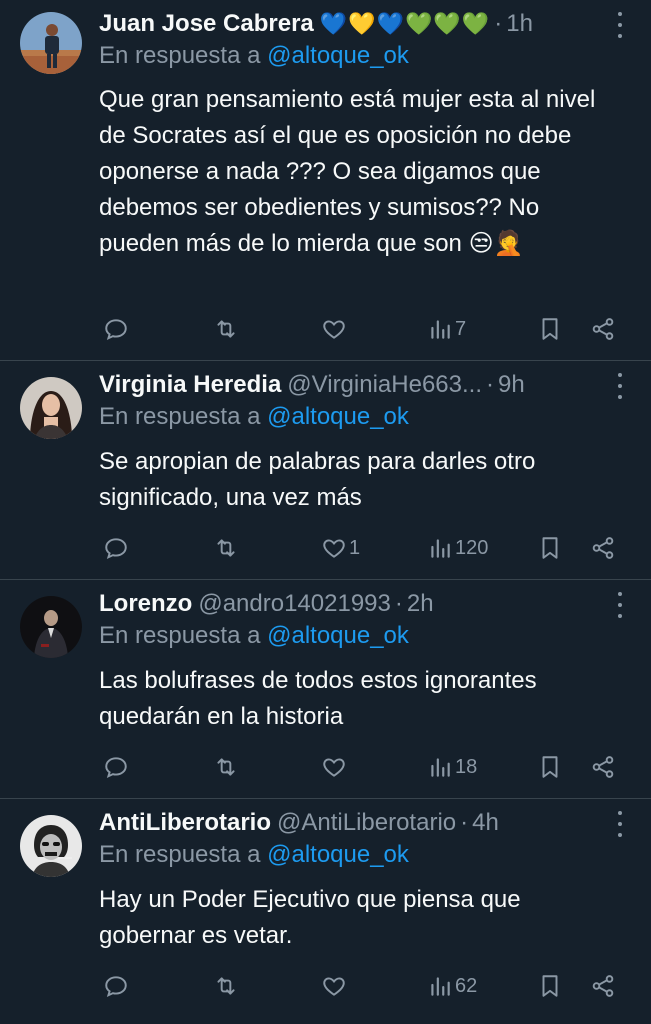 The height and width of the screenshot is (1024, 651). What do you see at coordinates (511, 385) in the screenshot?
I see `timestamp: 9h` at bounding box center [511, 385].